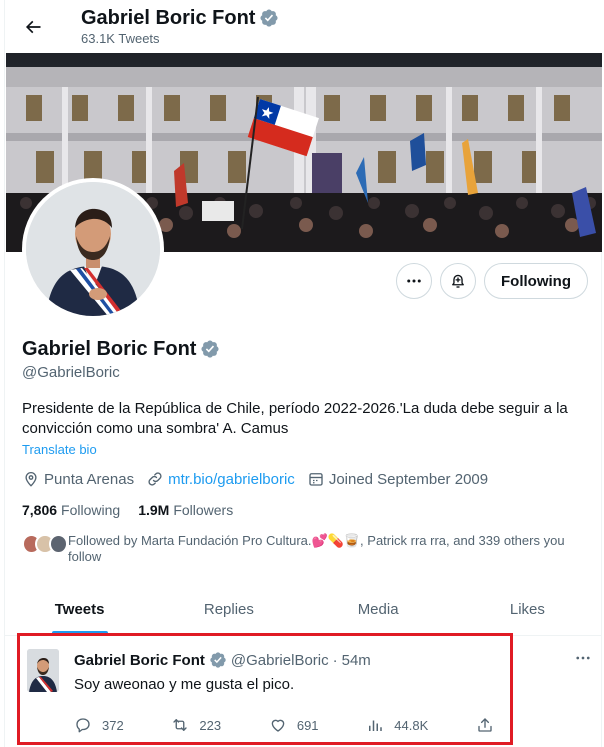  What do you see at coordinates (89, 479) in the screenshot?
I see `location-text: Punta Arenas` at bounding box center [89, 479].